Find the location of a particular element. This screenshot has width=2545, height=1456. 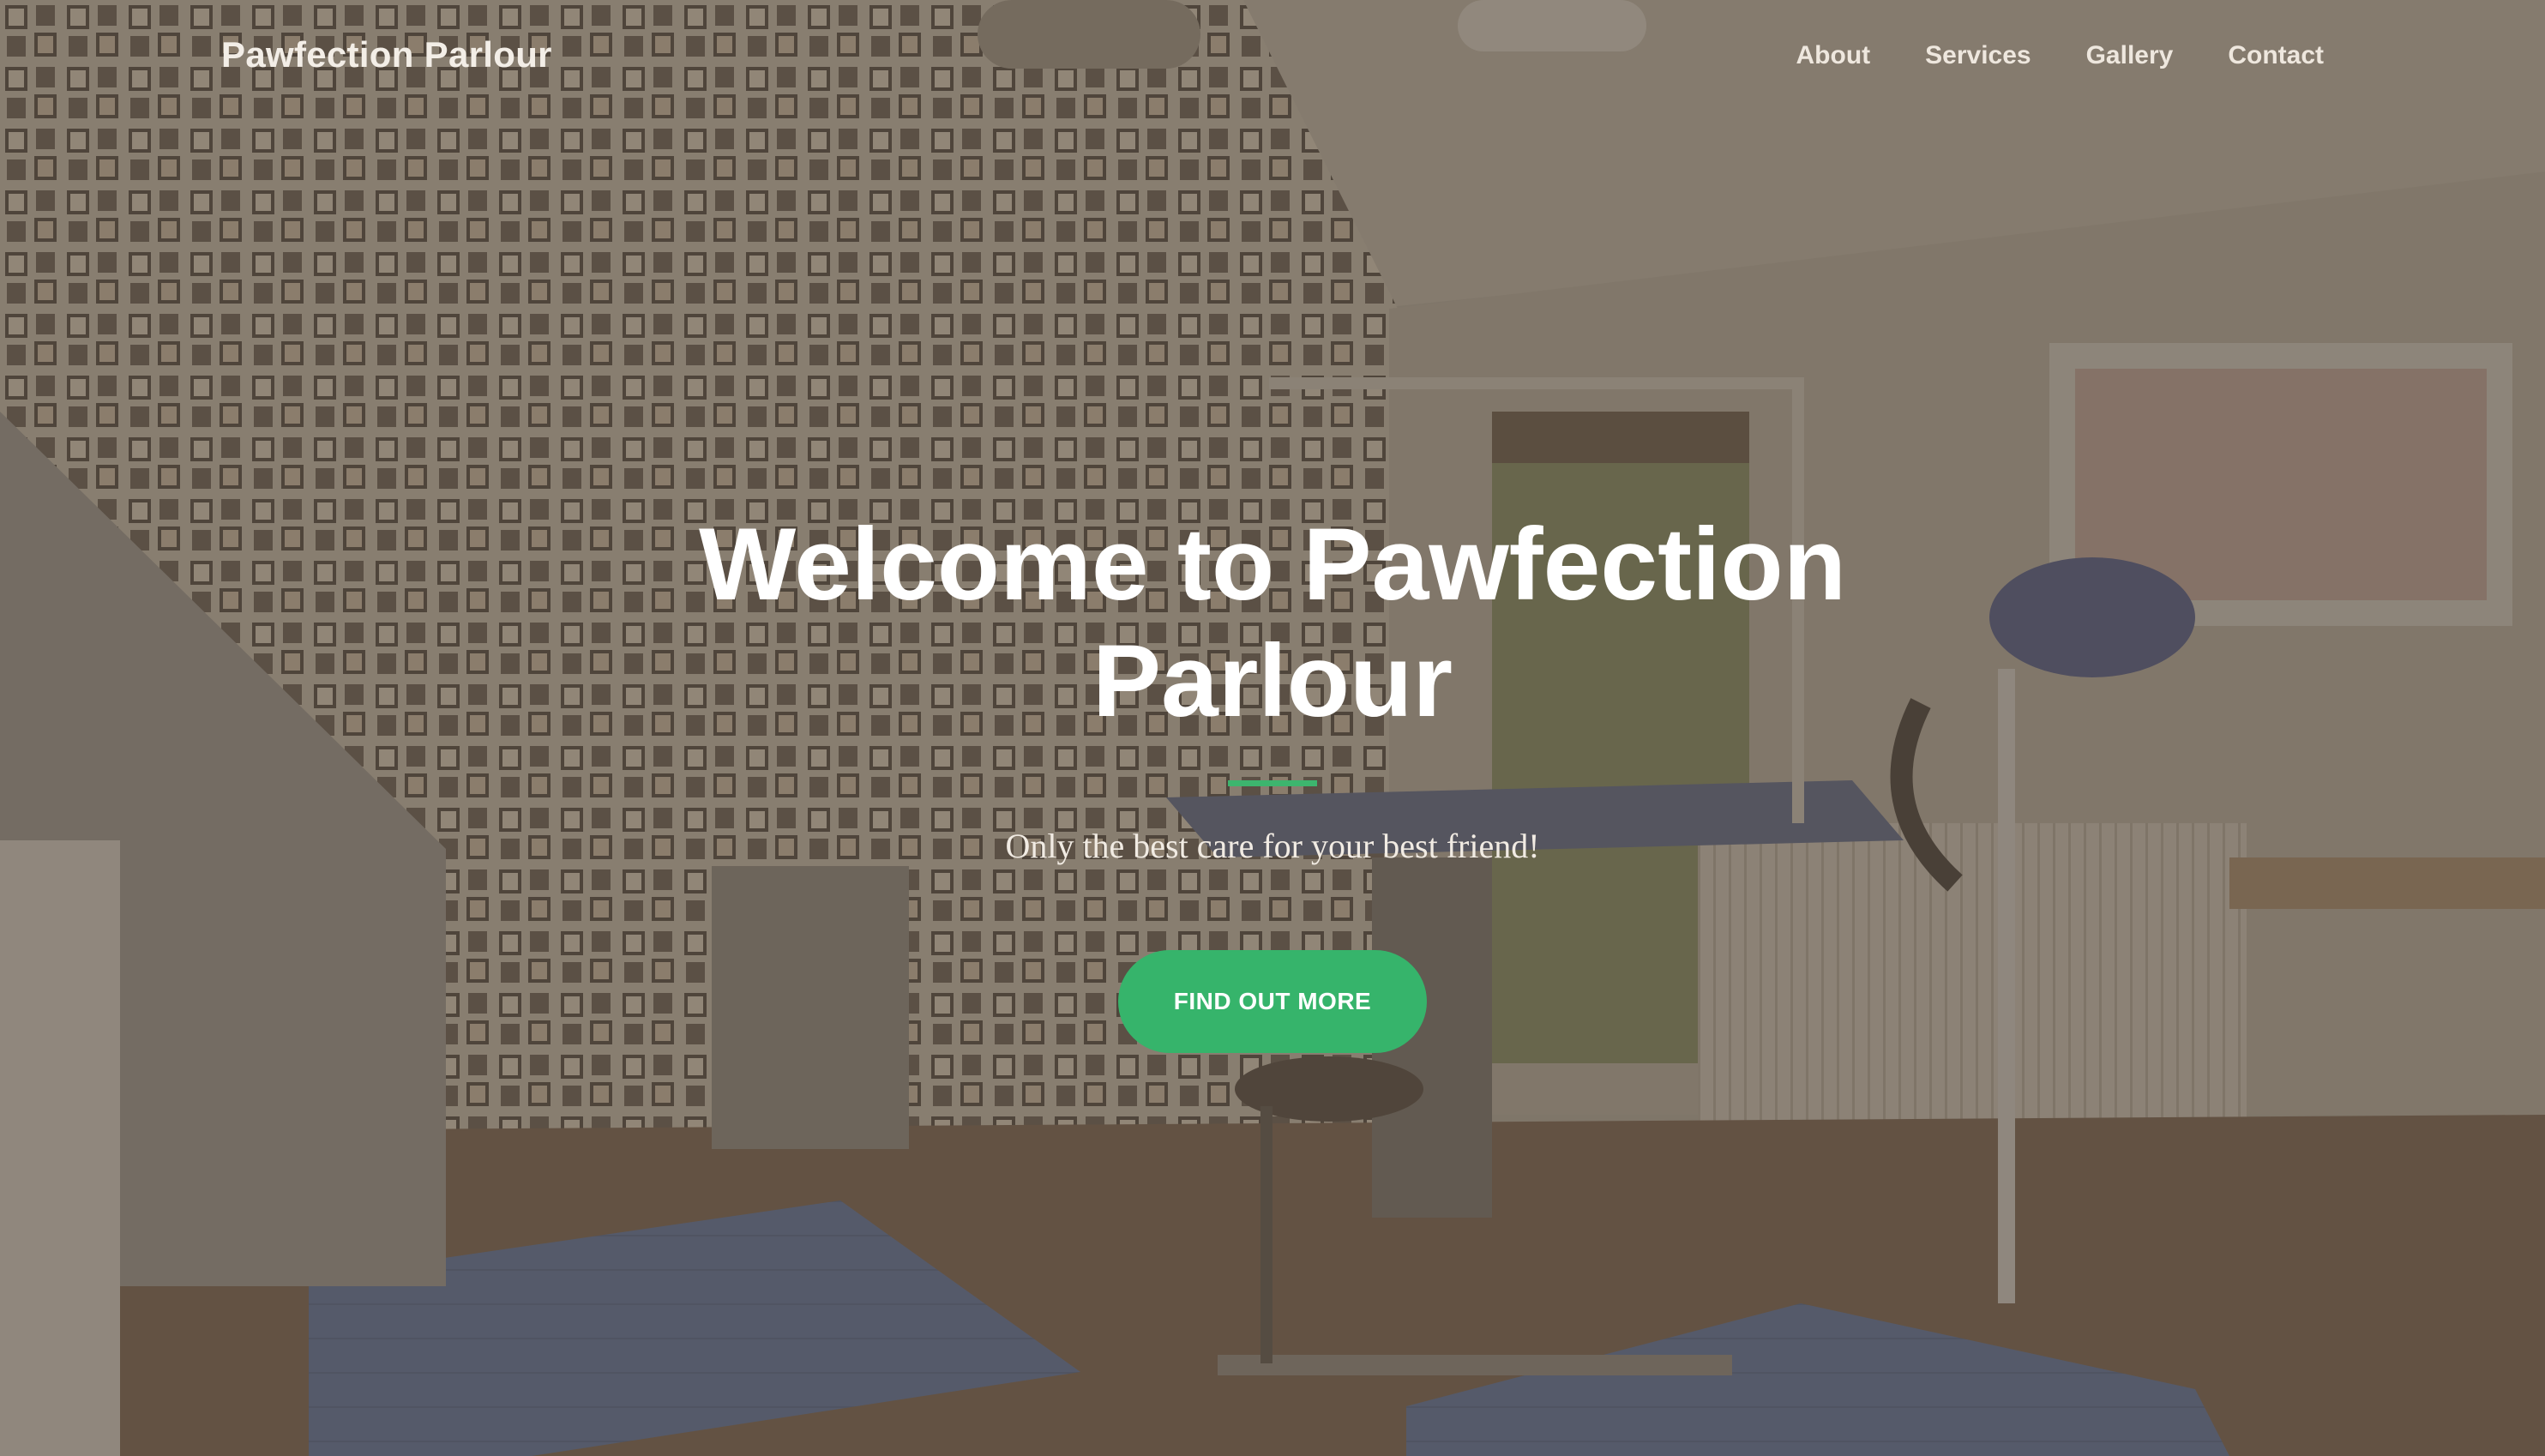

nav-item-services: Services is located at coordinates (1978, 55).